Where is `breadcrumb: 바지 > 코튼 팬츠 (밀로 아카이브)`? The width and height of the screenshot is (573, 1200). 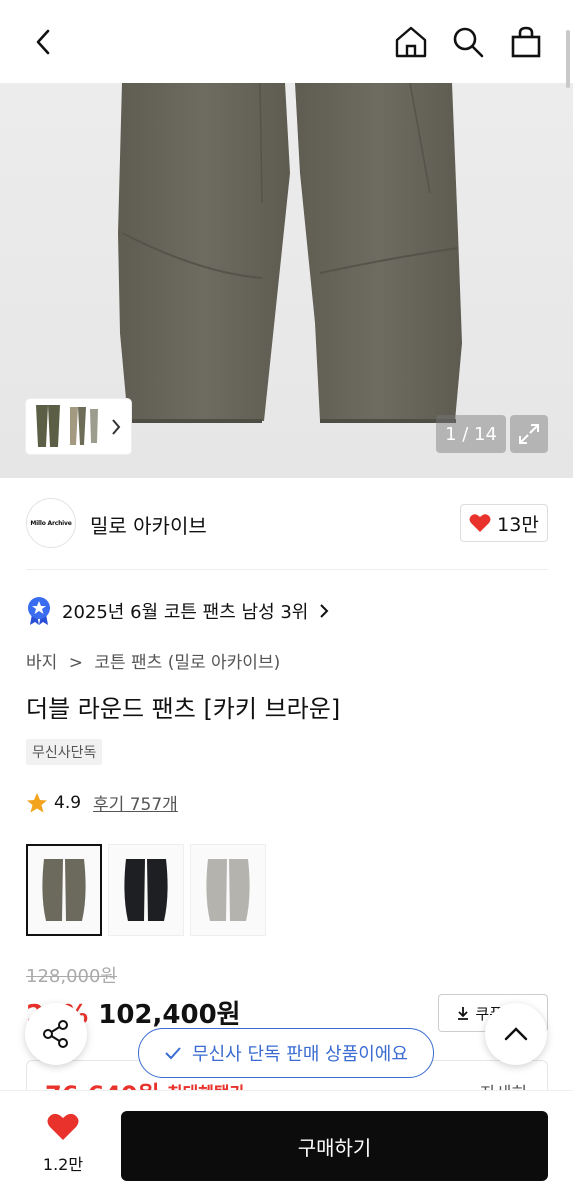
breadcrumb: 바지 > 코튼 팬츠 (밀로 아카이브) is located at coordinates (153, 660).